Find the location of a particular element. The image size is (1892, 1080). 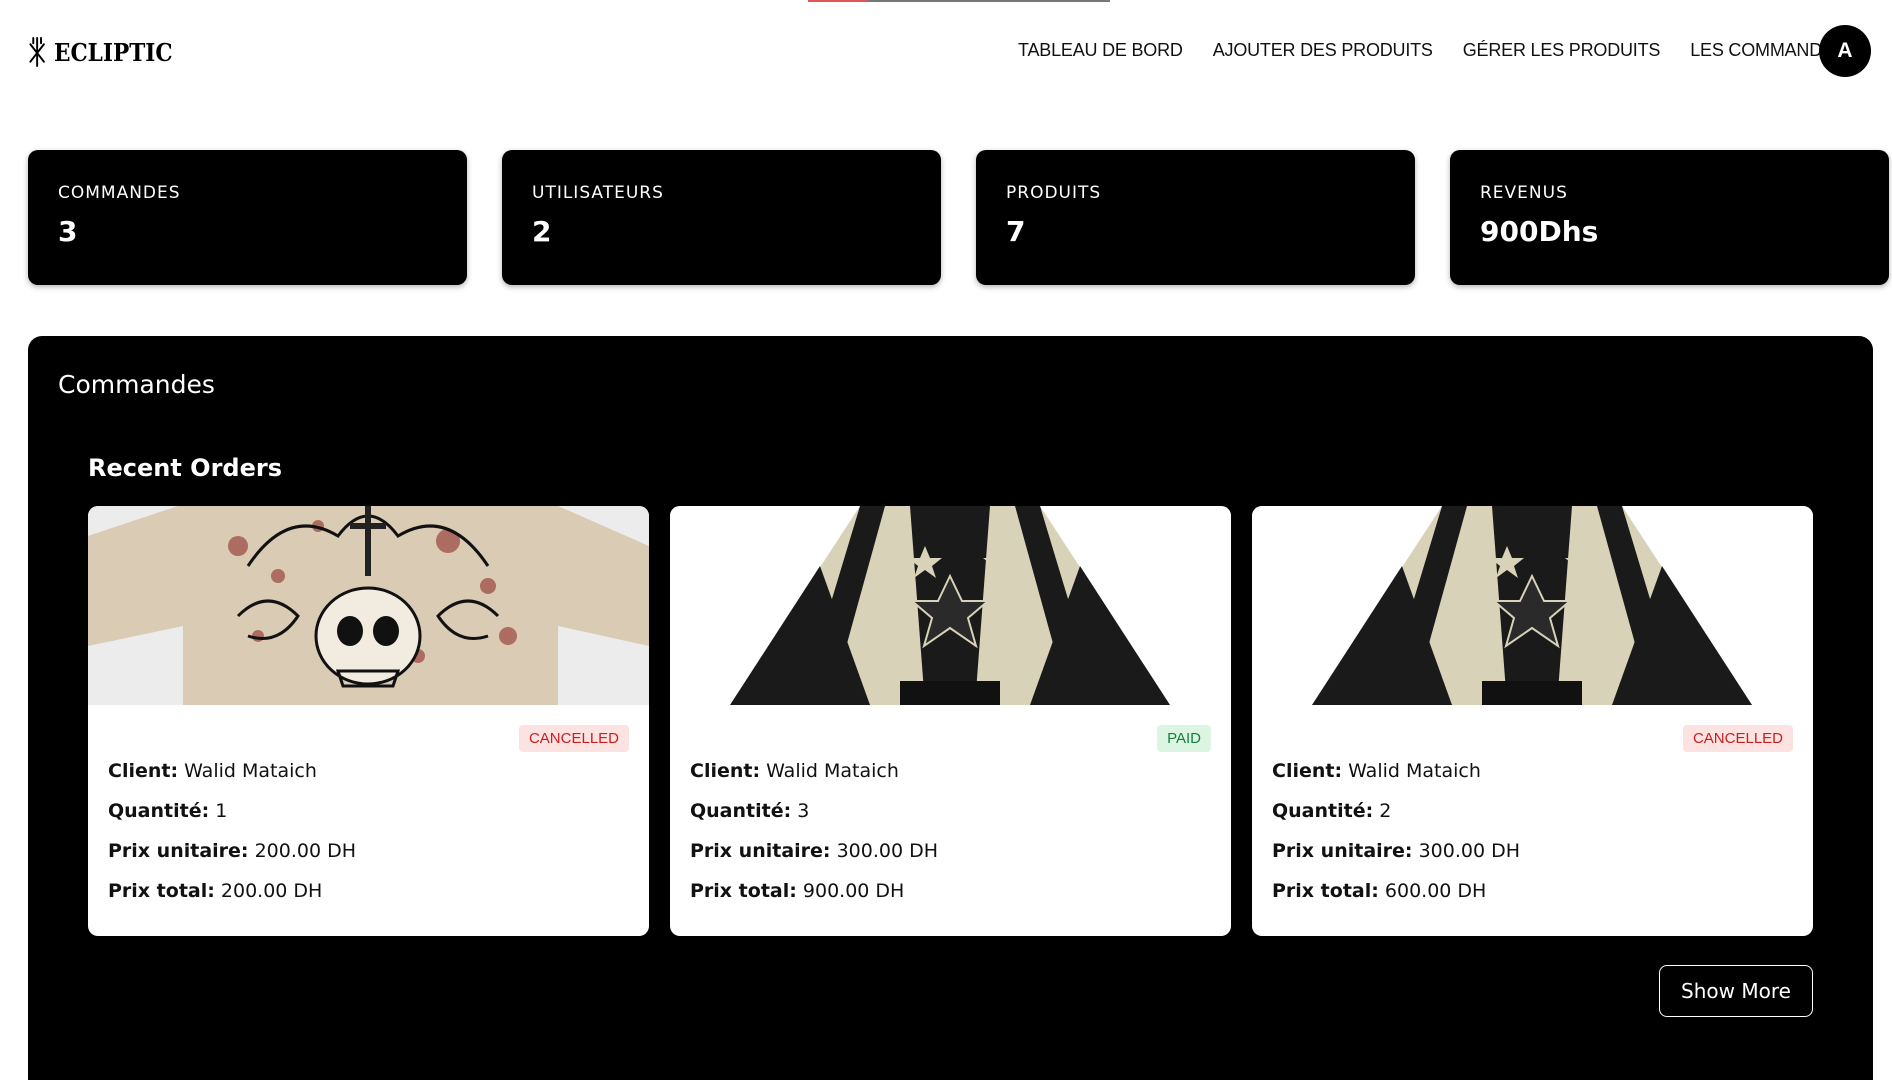

brand-sigil-icon is located at coordinates (37, 52).